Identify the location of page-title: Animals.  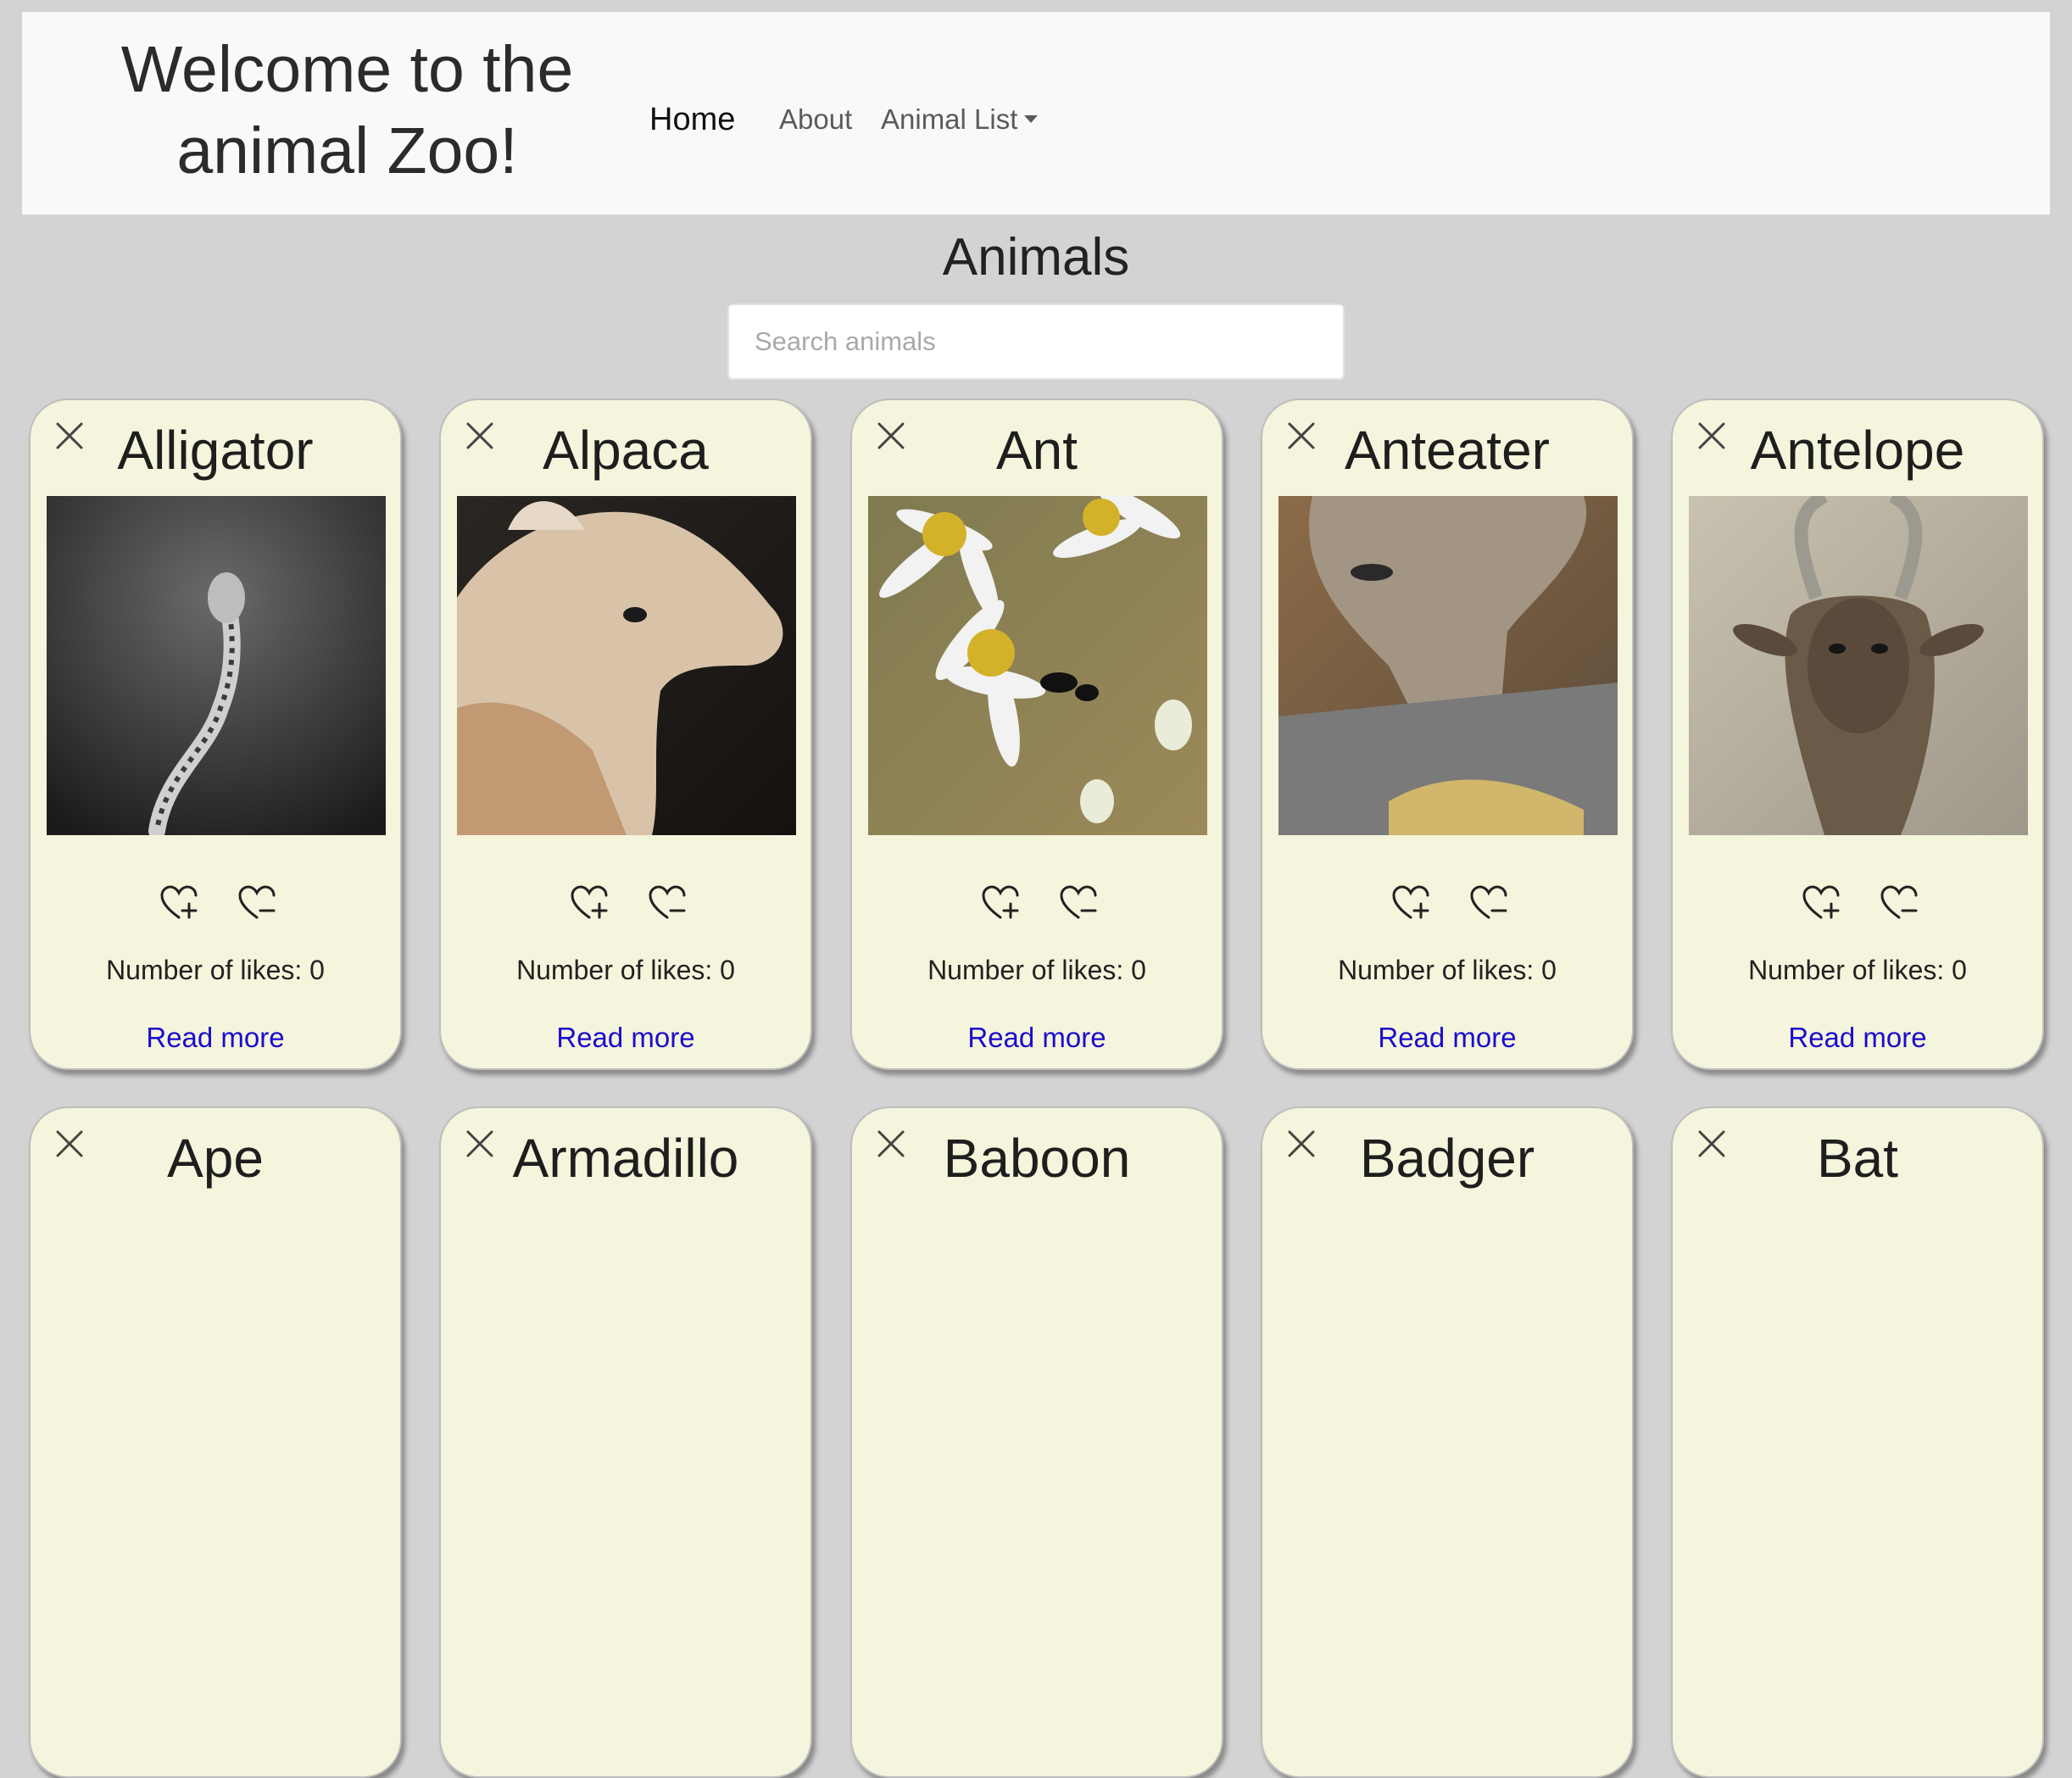
(1036, 257).